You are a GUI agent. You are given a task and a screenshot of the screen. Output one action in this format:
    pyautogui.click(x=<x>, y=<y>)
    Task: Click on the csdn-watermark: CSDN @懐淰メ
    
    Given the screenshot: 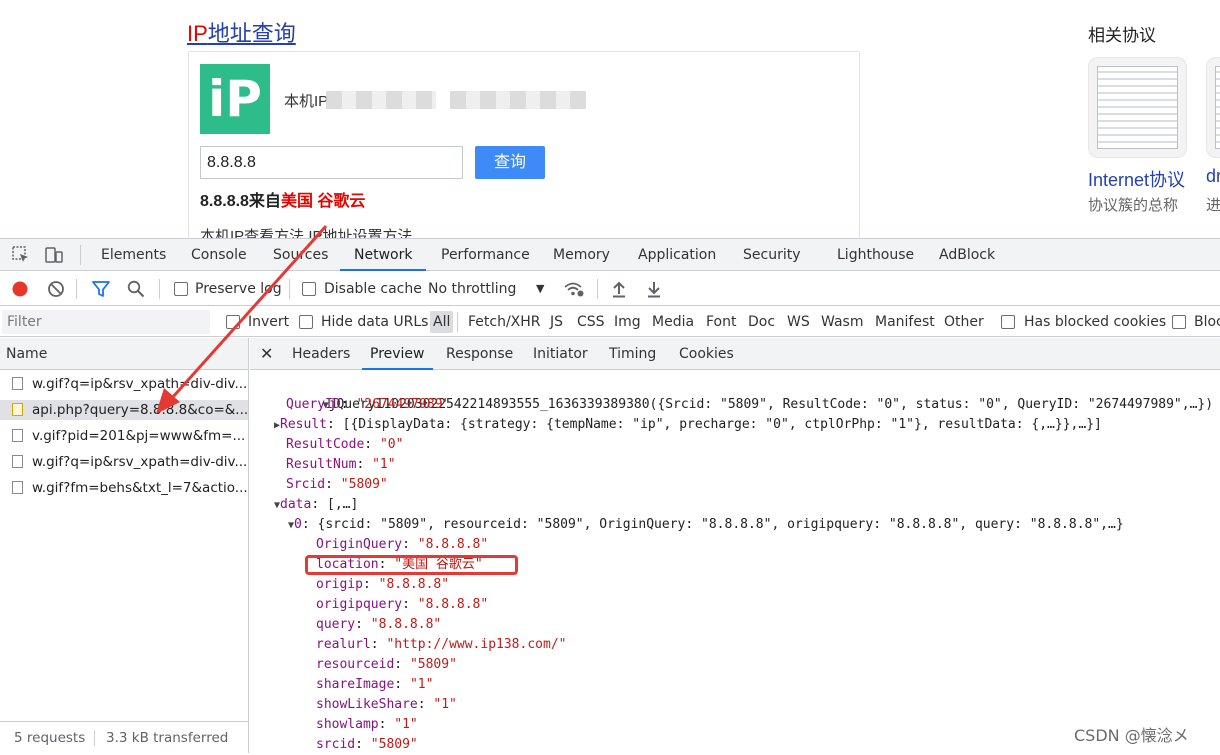 What is the action you would take?
    pyautogui.click(x=1131, y=735)
    